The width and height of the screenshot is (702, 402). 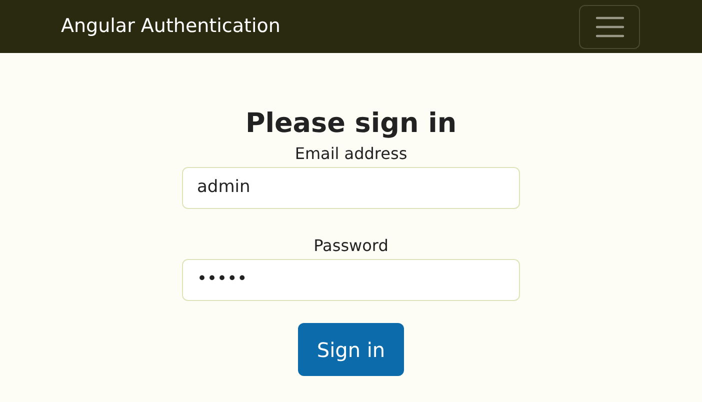 I want to click on input-field: admin, so click(x=351, y=188).